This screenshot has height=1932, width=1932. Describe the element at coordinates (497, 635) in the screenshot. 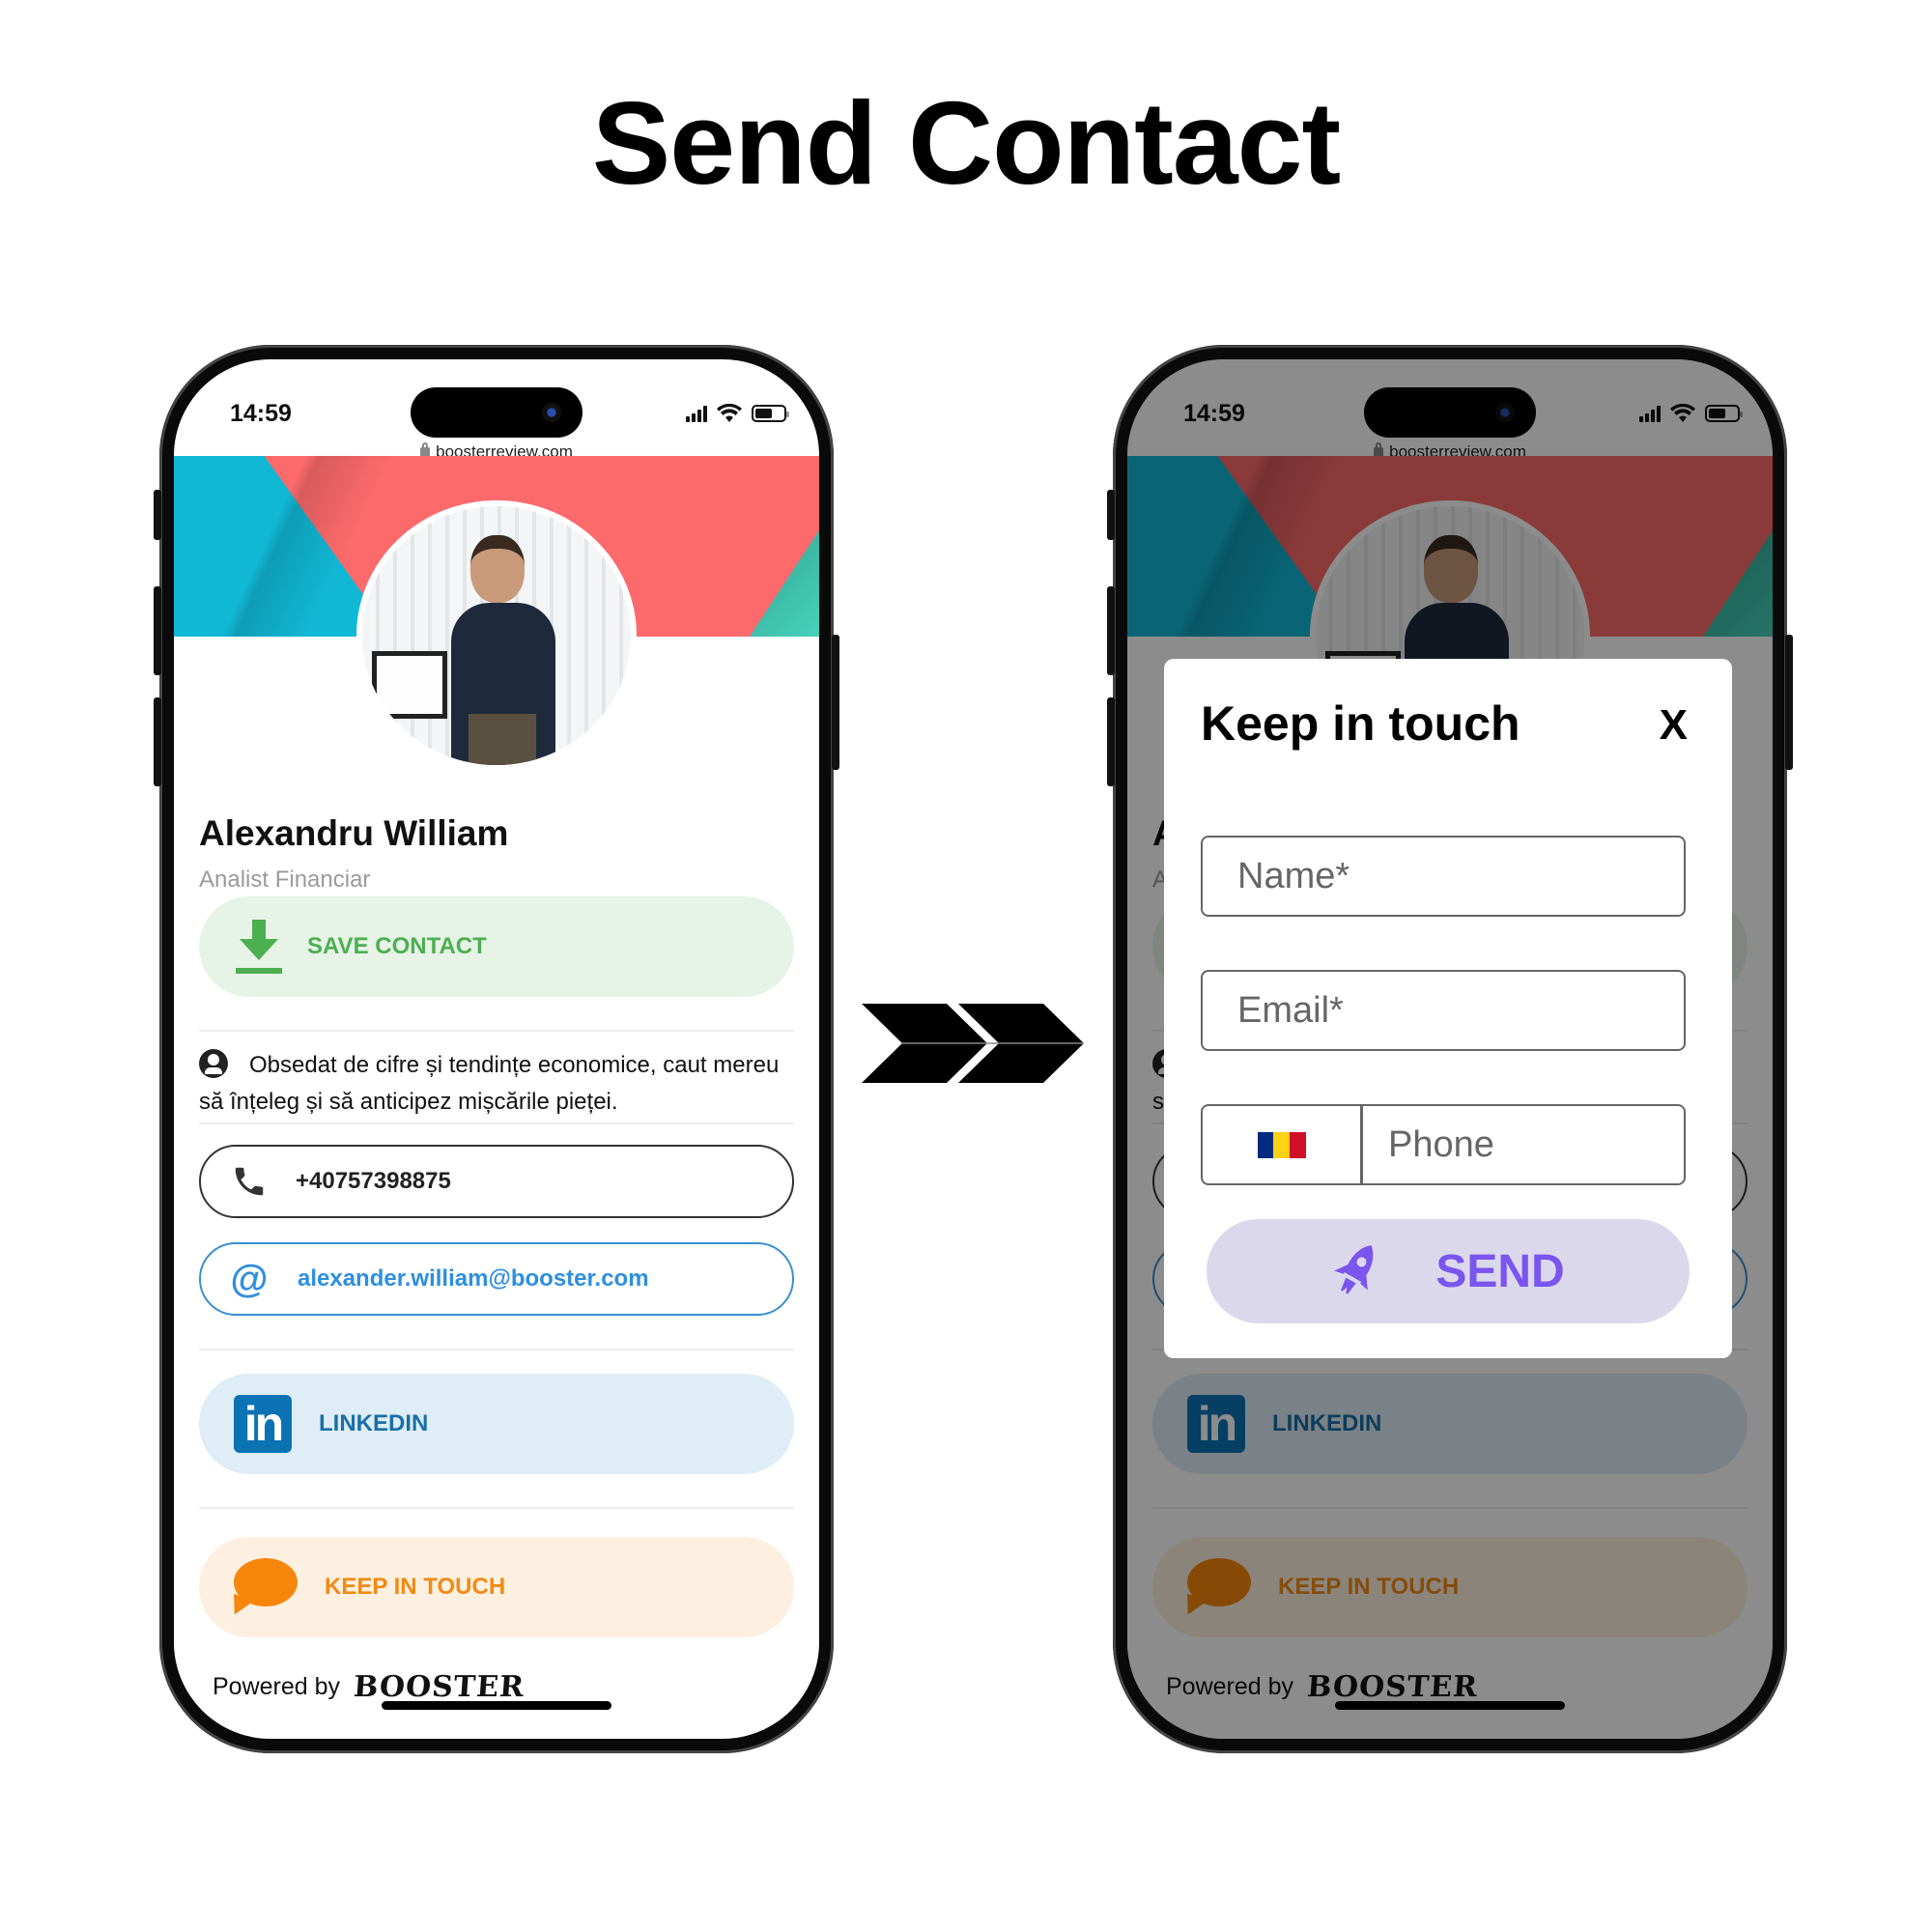

I see `avatar` at that location.